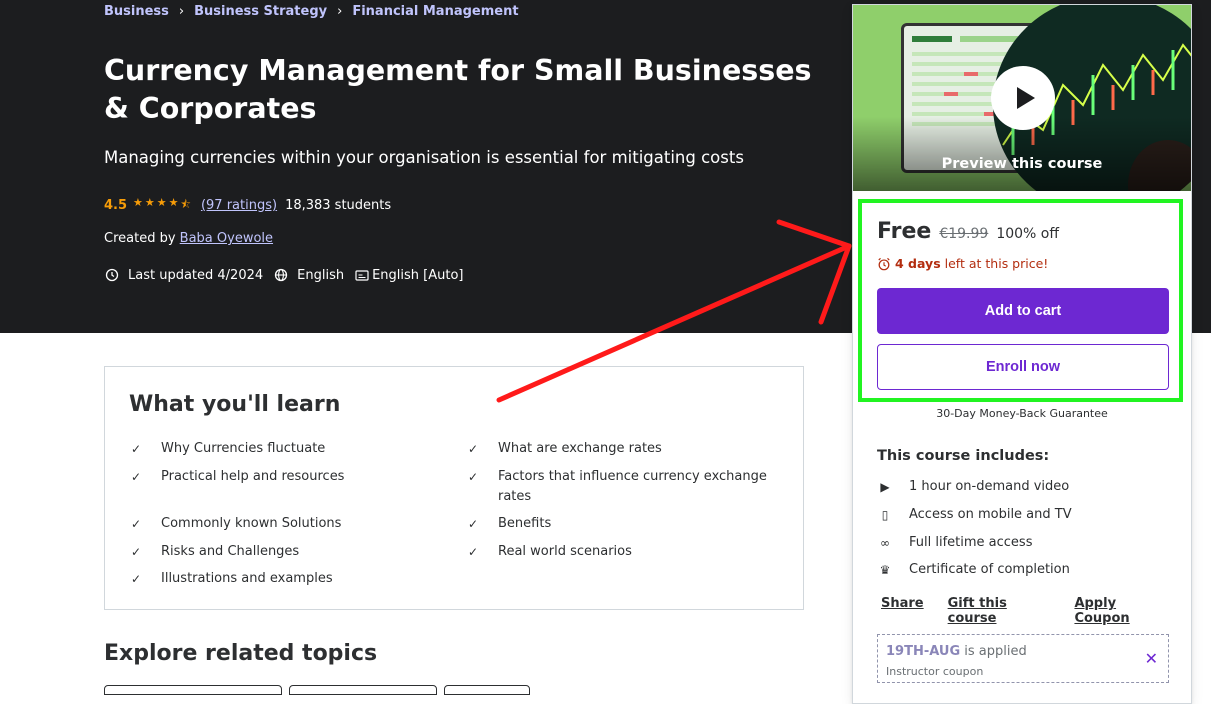 This screenshot has width=1211, height=704. I want to click on price-countdown: 4 days left at this price!, so click(962, 263).